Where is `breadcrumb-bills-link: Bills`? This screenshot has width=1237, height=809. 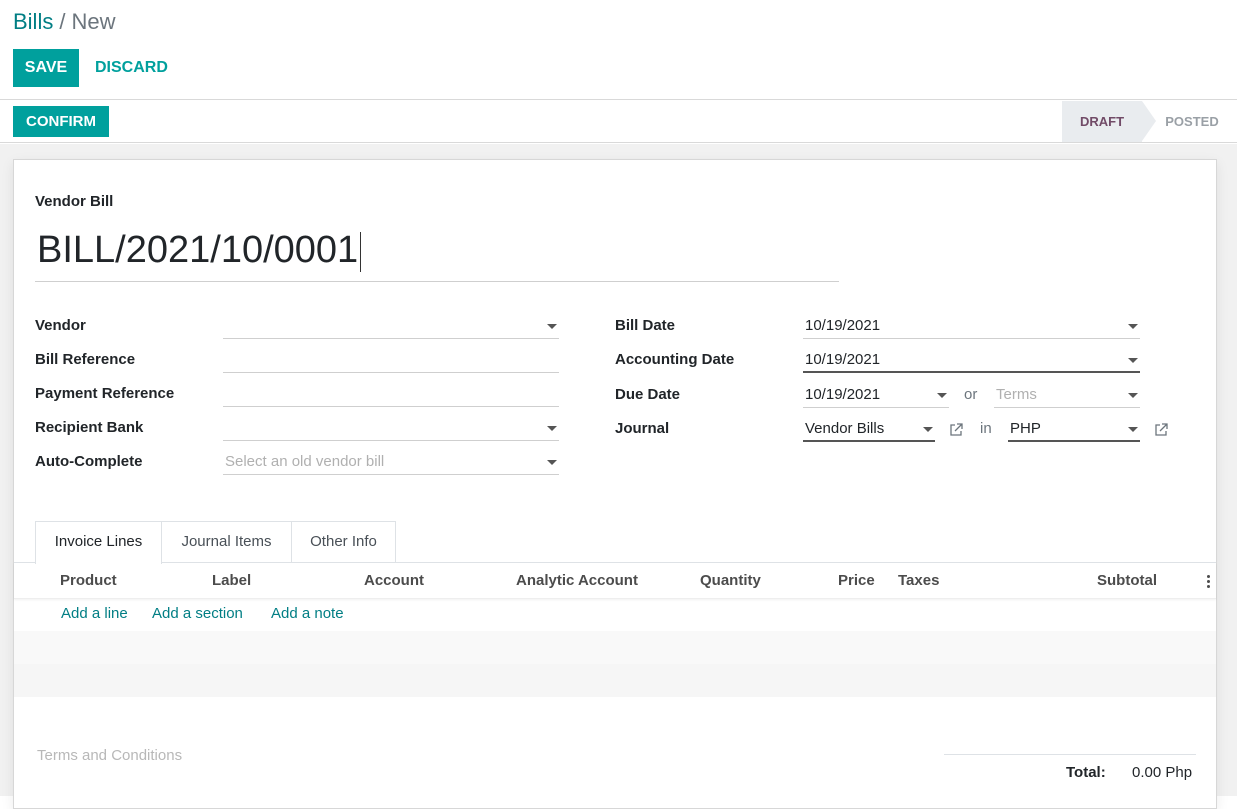
breadcrumb-bills-link: Bills is located at coordinates (33, 21).